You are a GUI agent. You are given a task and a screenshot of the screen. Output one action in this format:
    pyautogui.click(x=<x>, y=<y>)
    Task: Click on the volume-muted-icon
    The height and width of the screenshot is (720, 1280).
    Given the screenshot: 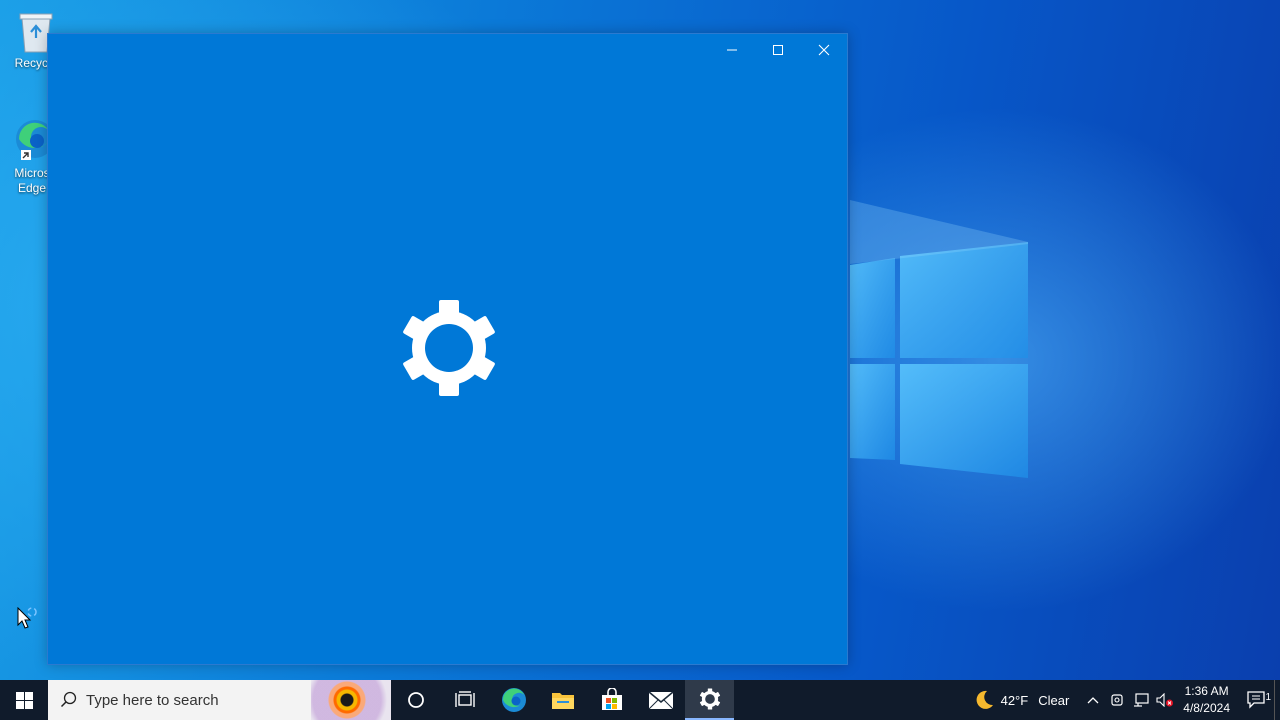 What is the action you would take?
    pyautogui.click(x=1165, y=700)
    